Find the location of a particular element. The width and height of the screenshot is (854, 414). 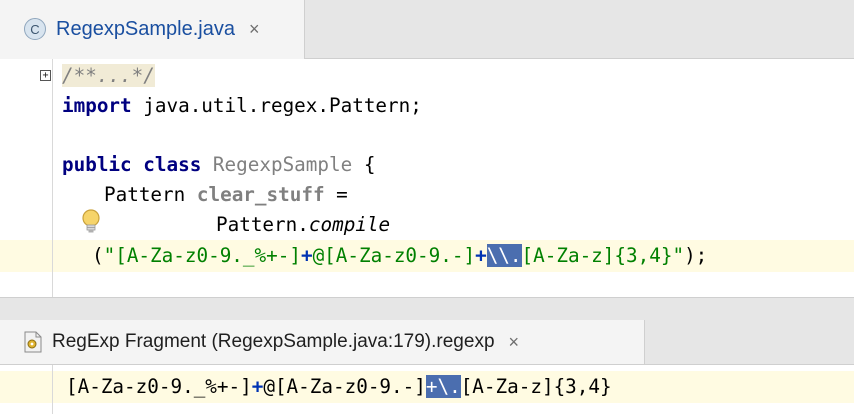

code-line-1: /**...*/ is located at coordinates (108, 76).